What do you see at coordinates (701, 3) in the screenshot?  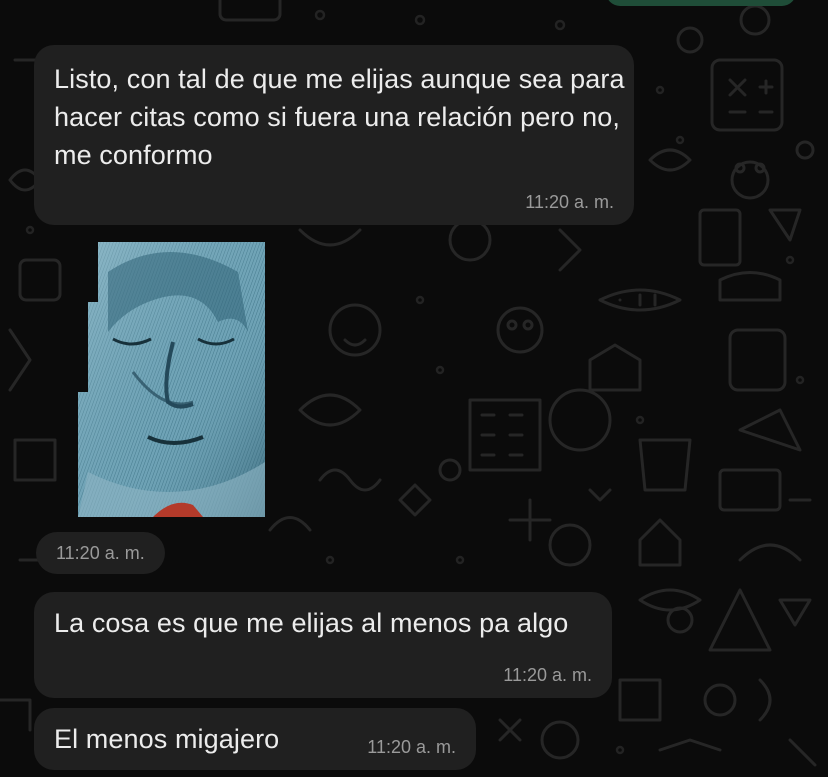 I see `outgoing-message-bubble` at bounding box center [701, 3].